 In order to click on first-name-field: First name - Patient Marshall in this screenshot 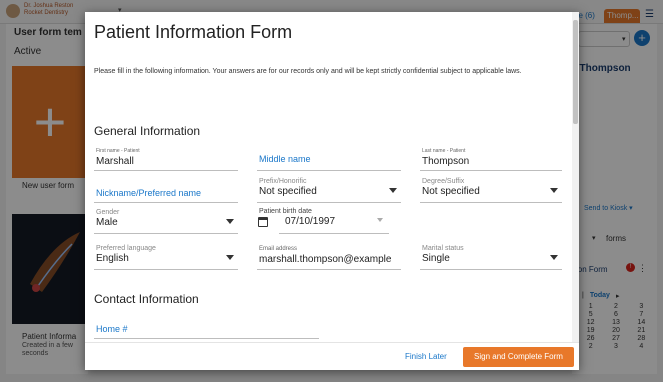, I will do `click(166, 160)`.